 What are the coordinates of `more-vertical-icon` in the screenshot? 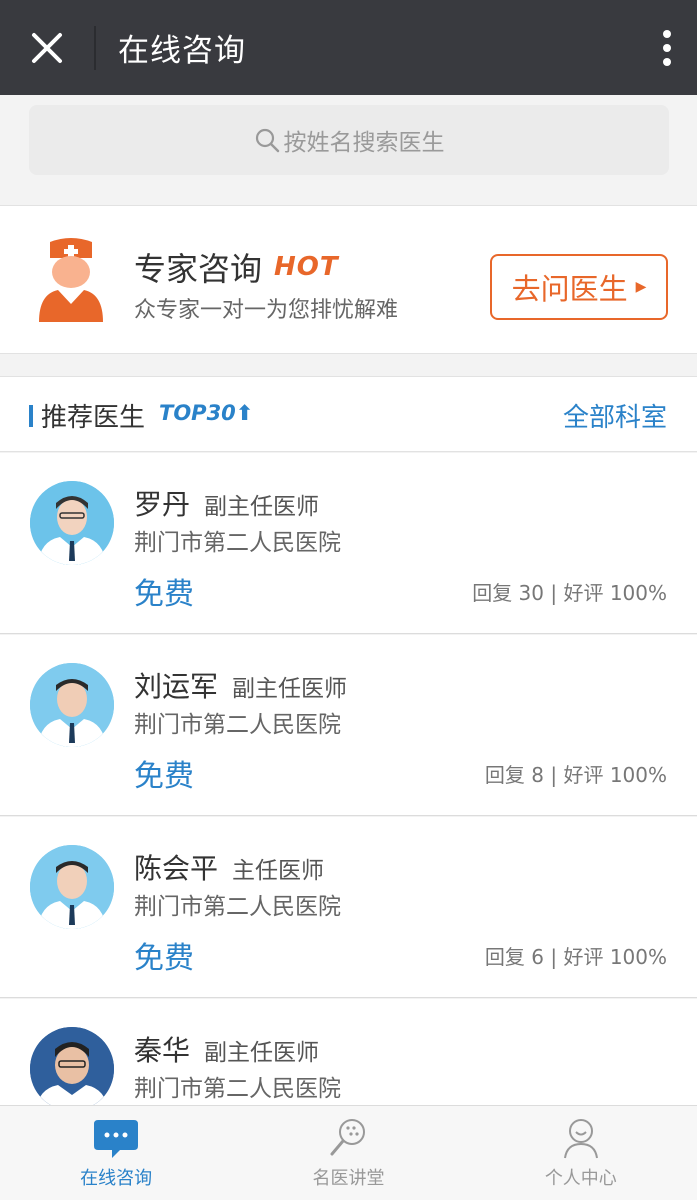 It's located at (667, 47).